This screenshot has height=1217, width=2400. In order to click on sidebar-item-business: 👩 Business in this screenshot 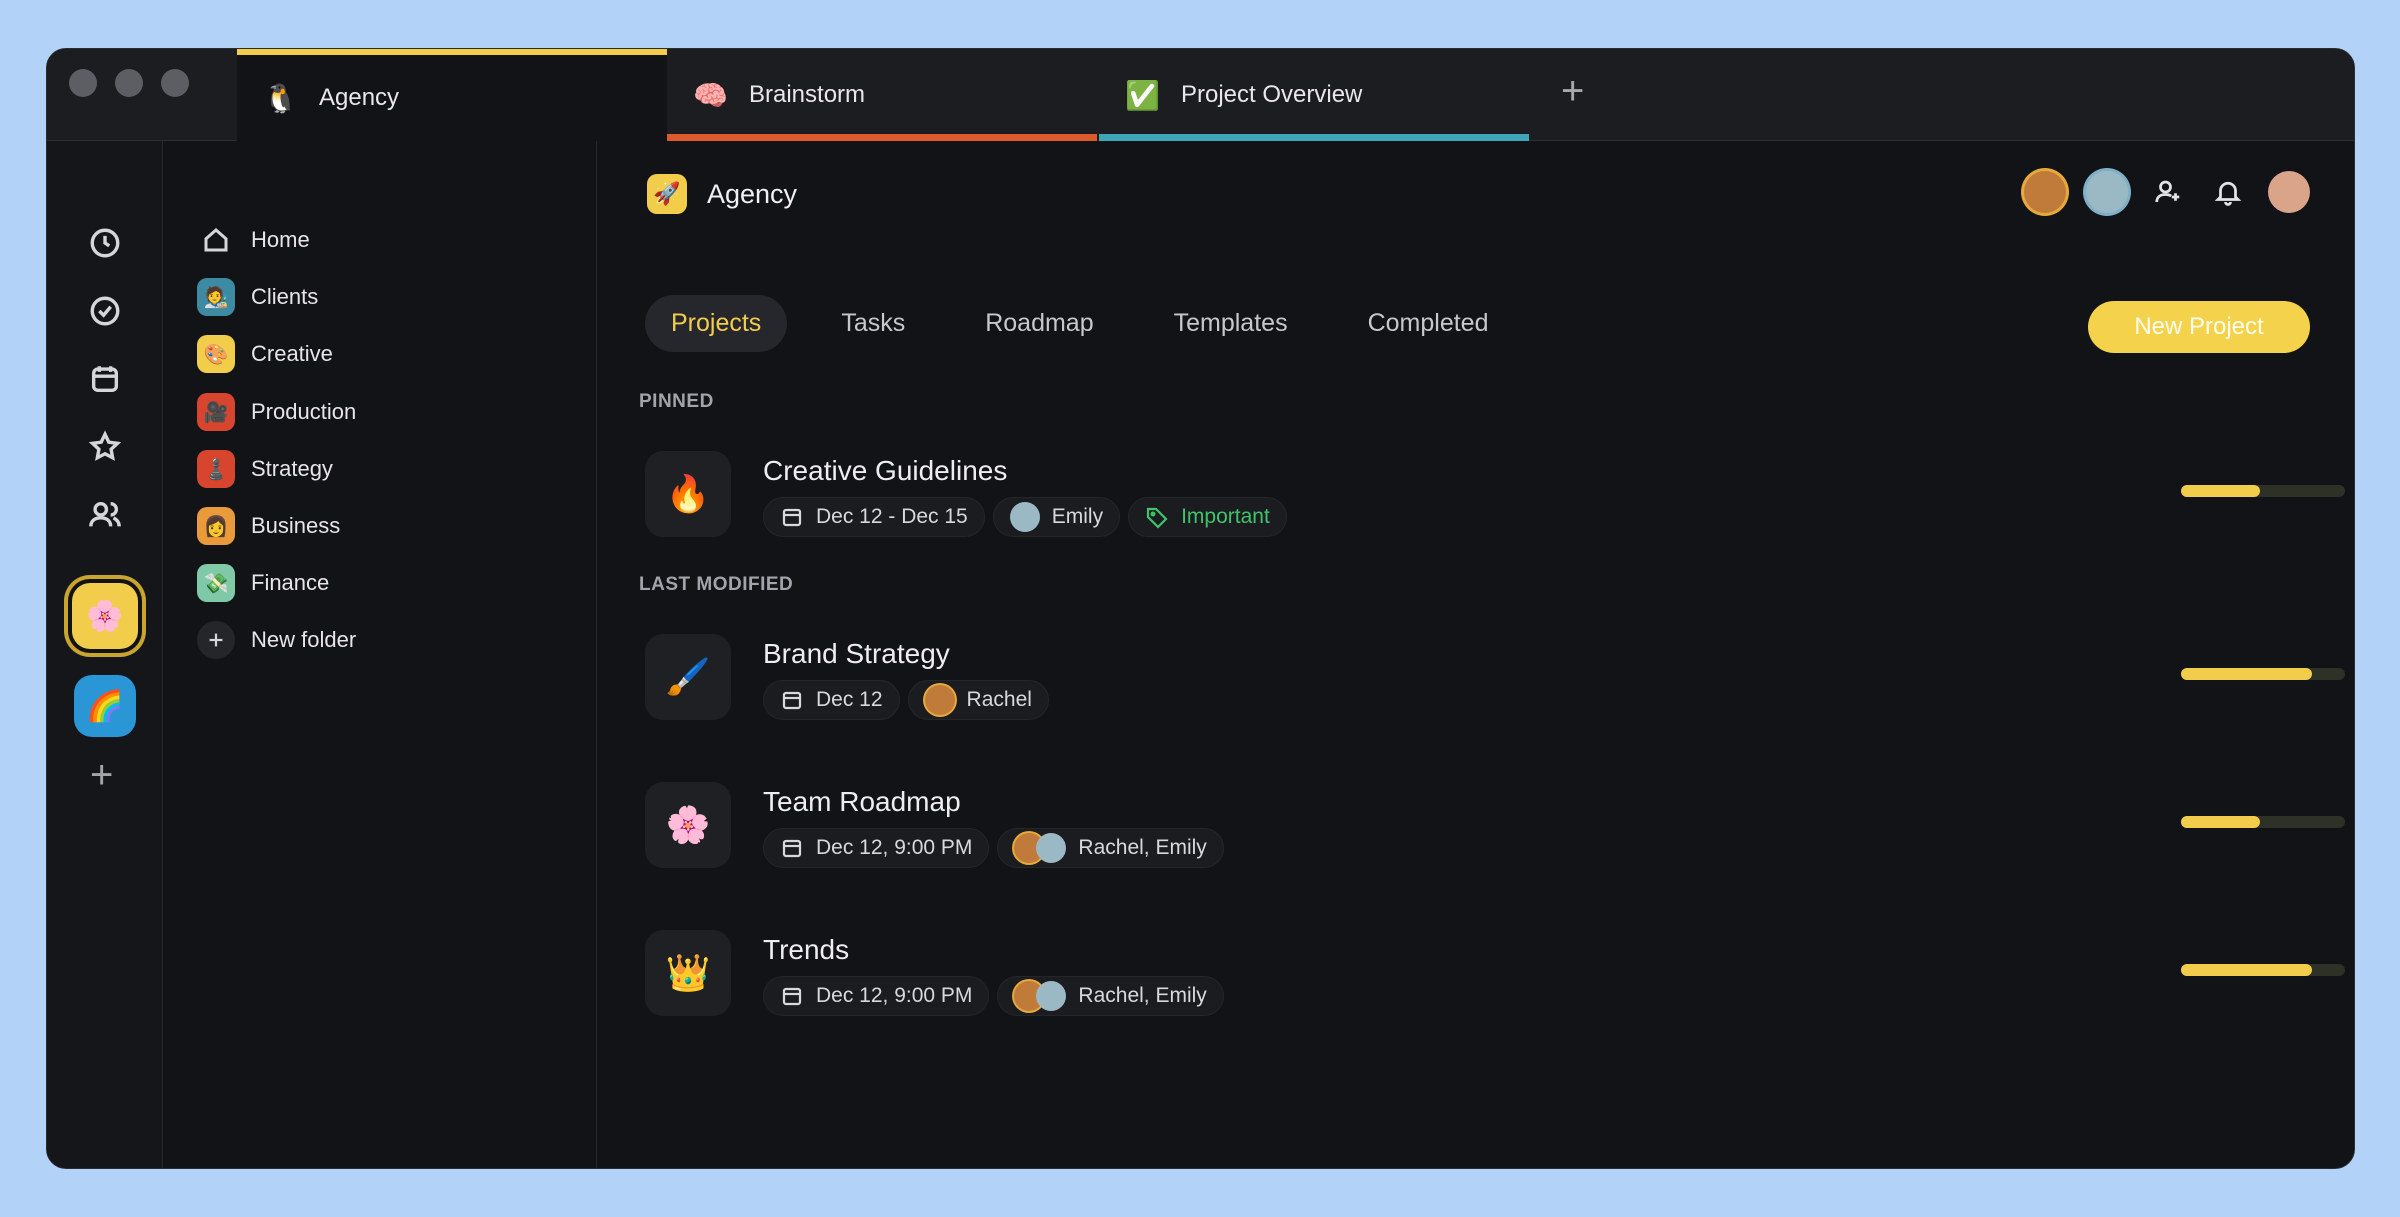, I will do `click(268, 526)`.